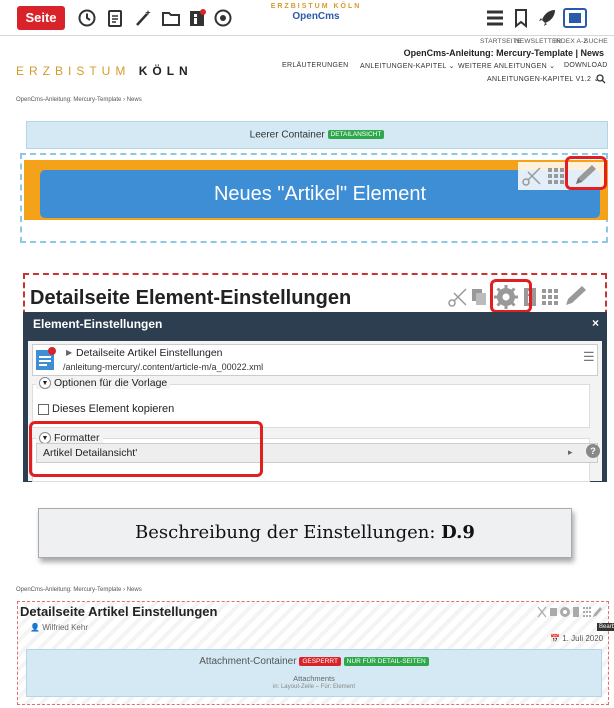 This screenshot has height=708, width=614. Describe the element at coordinates (69, 352) in the screenshot. I see `expand-caret-icon: ▶` at that location.